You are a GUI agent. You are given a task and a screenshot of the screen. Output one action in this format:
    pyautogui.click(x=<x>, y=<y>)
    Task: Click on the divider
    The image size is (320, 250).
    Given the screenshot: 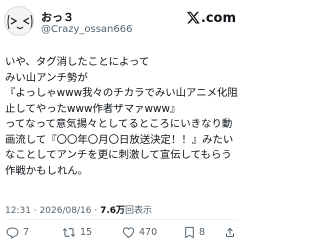 What is the action you would take?
    pyautogui.click(x=121, y=219)
    